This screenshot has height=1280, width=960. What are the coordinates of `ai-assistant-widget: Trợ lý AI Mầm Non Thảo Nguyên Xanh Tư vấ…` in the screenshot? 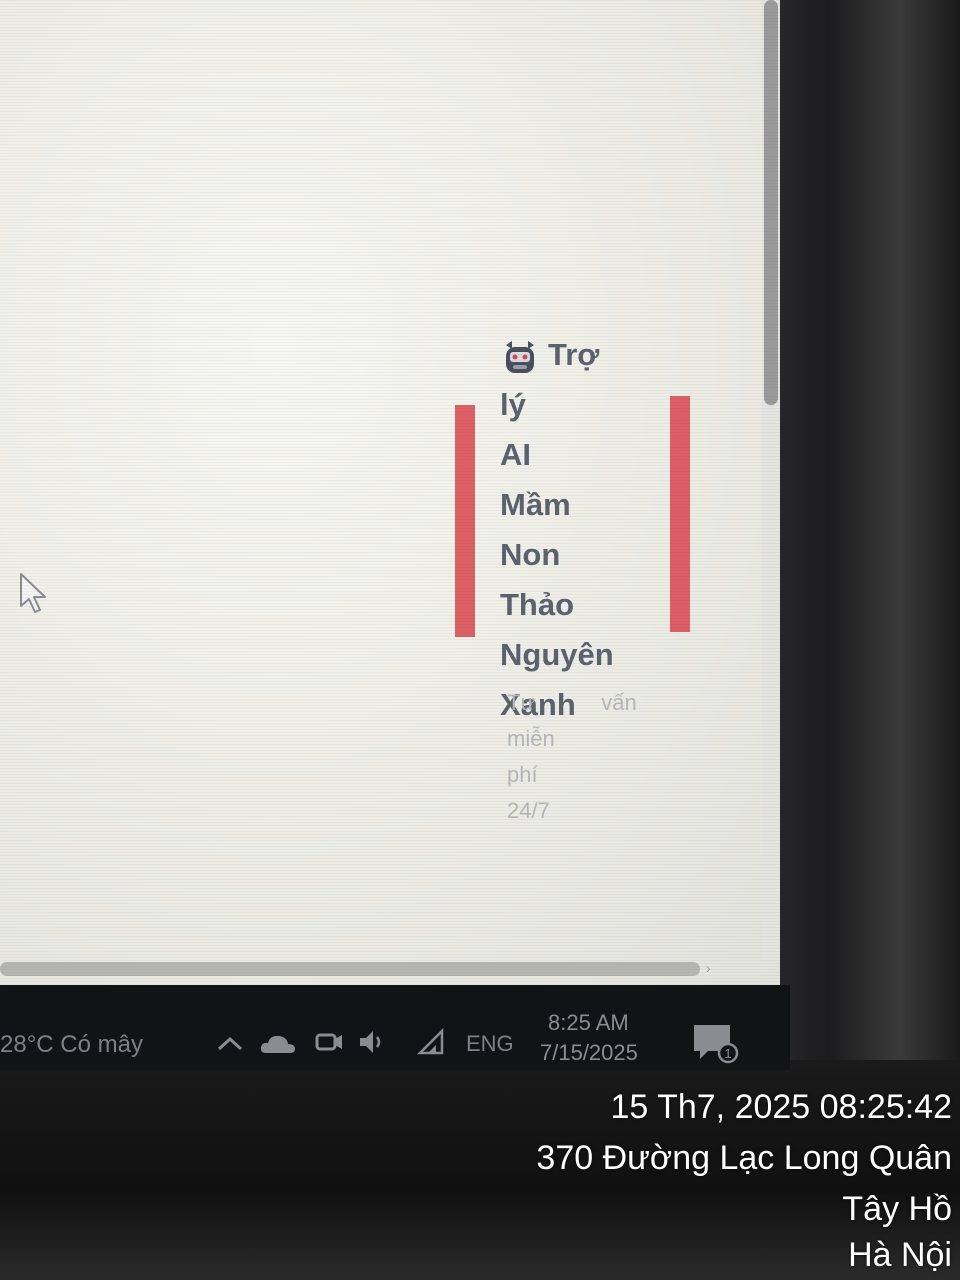 It's located at (575, 576).